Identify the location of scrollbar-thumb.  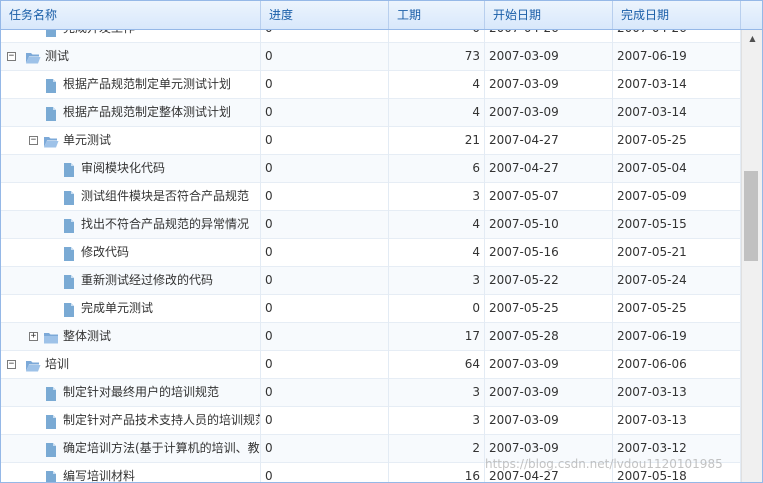
(751, 216).